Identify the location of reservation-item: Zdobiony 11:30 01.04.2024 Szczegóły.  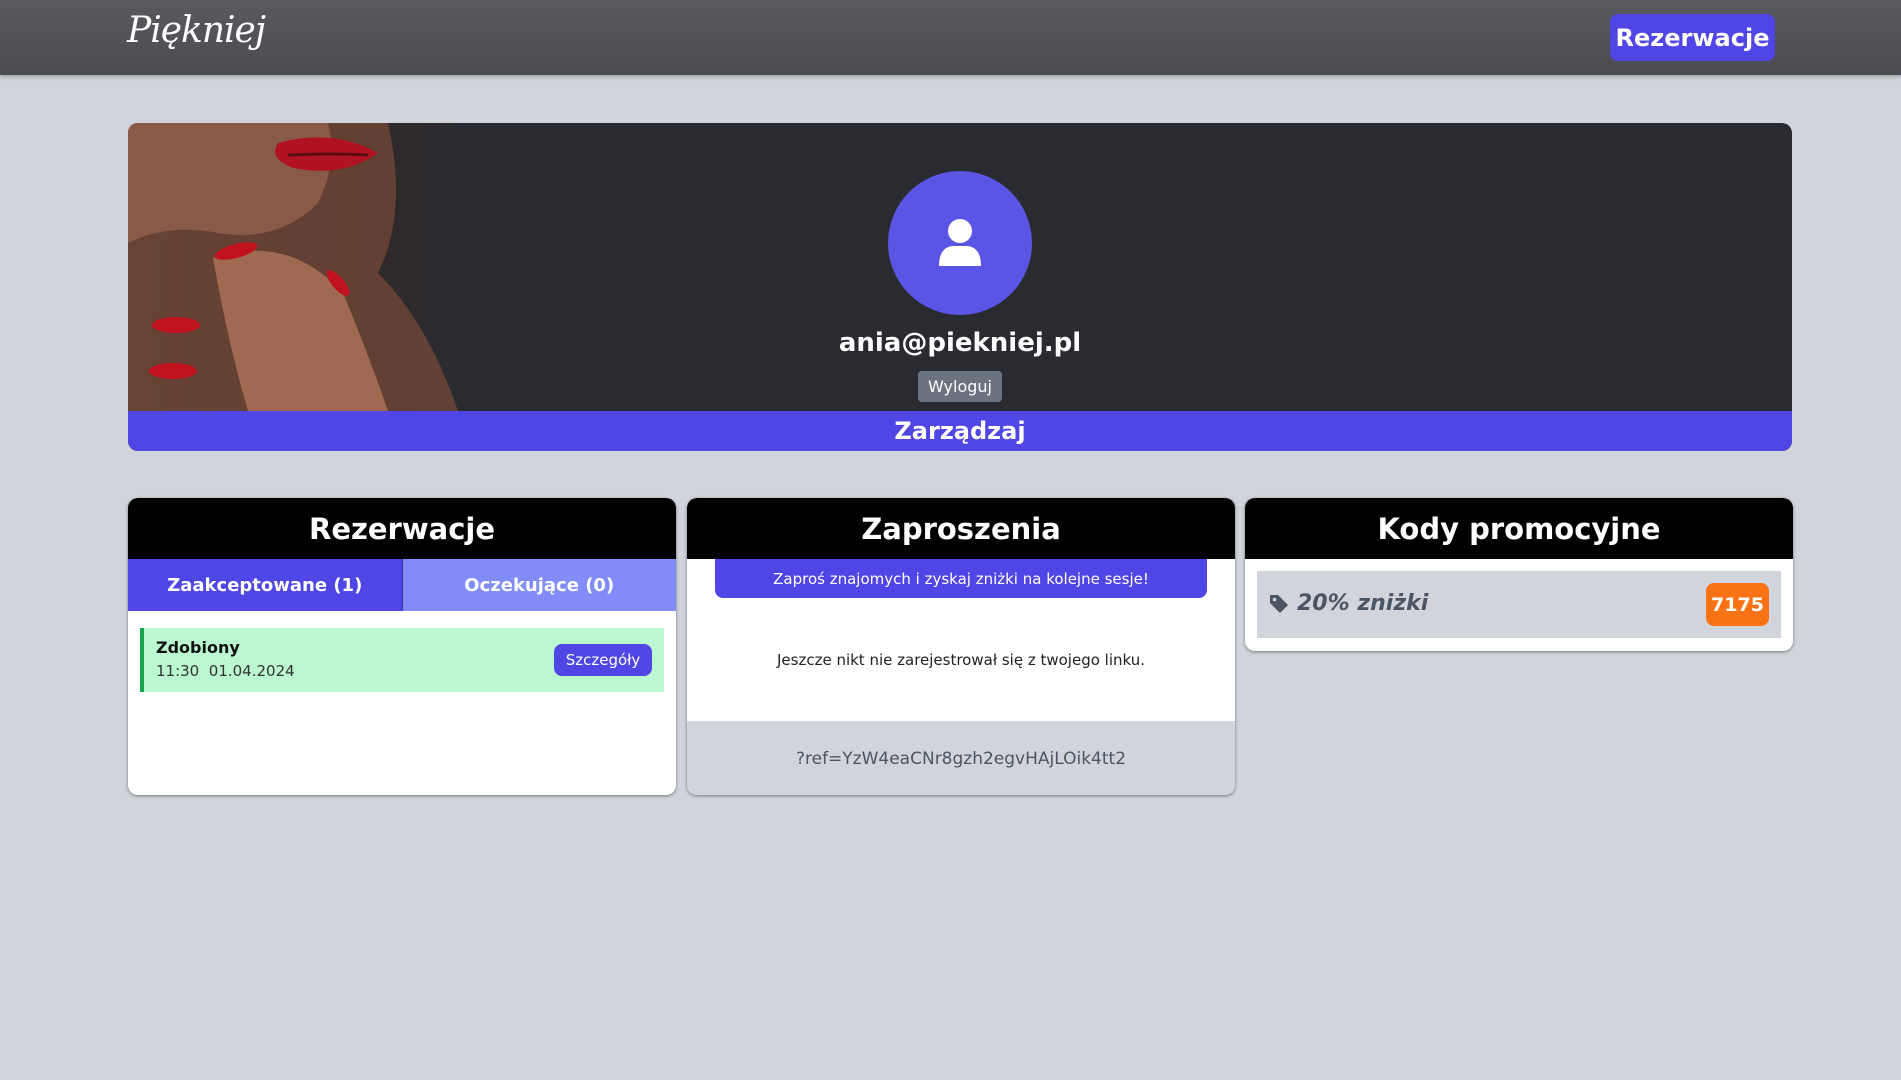
(402, 660).